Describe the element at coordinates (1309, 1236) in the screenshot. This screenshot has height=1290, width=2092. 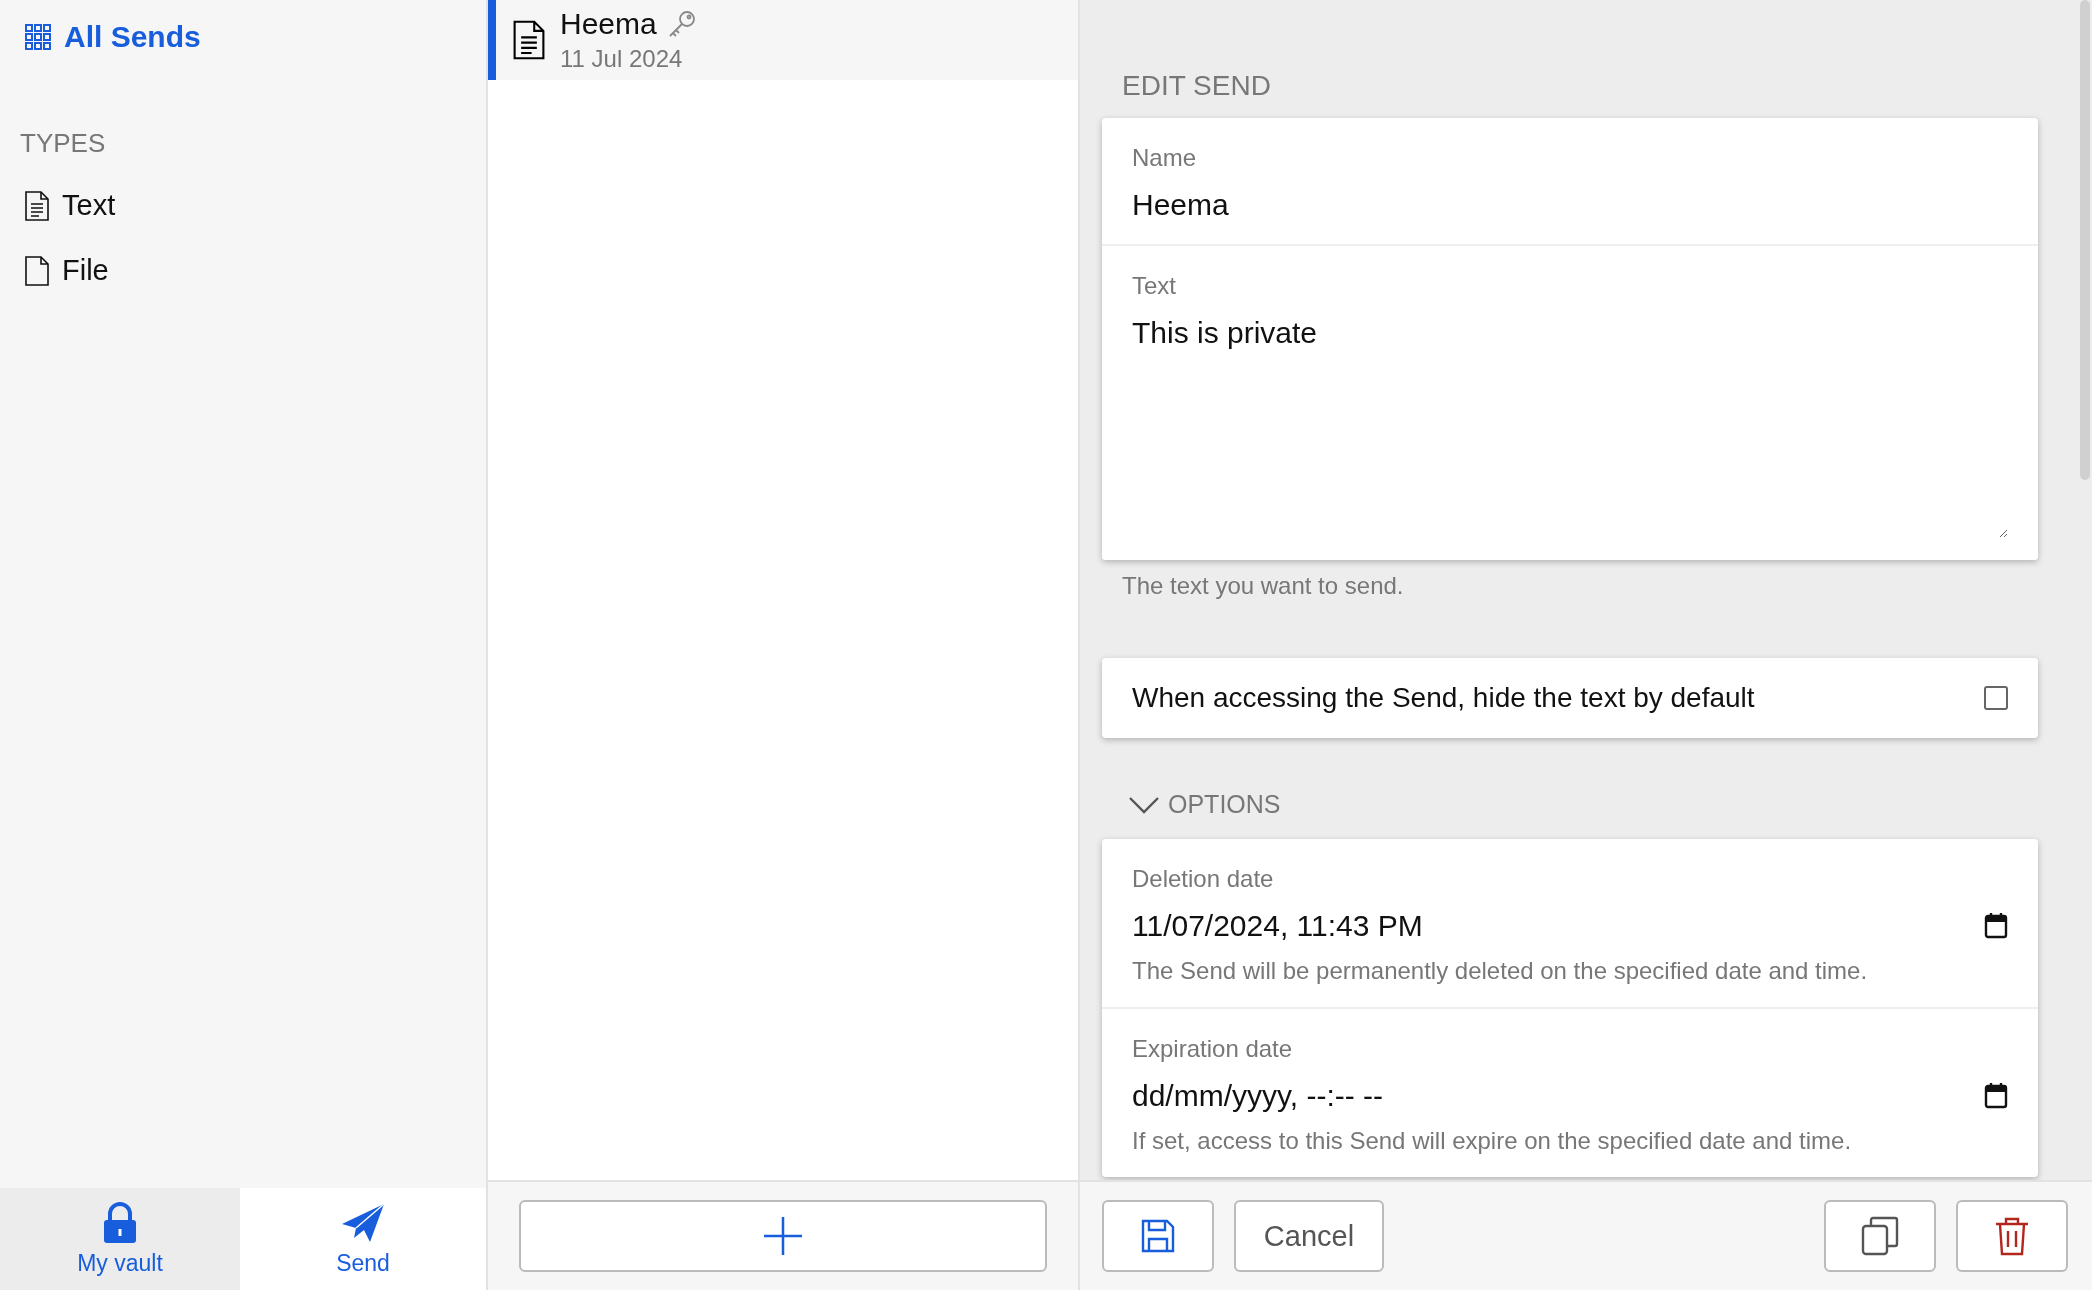
I see `cancel-button: Cancel` at that location.